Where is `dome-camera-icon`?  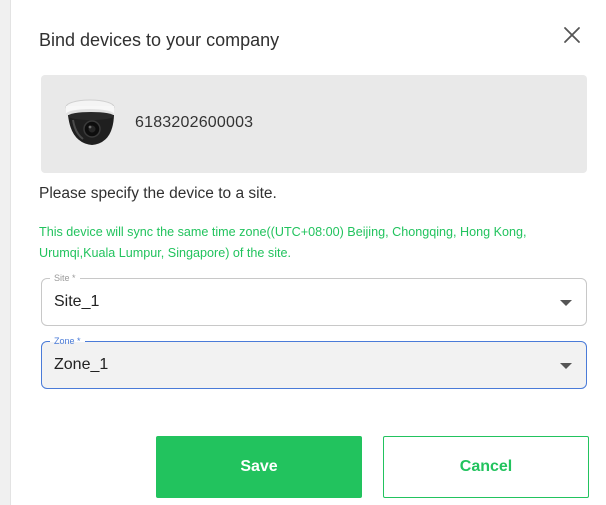 dome-camera-icon is located at coordinates (91, 125).